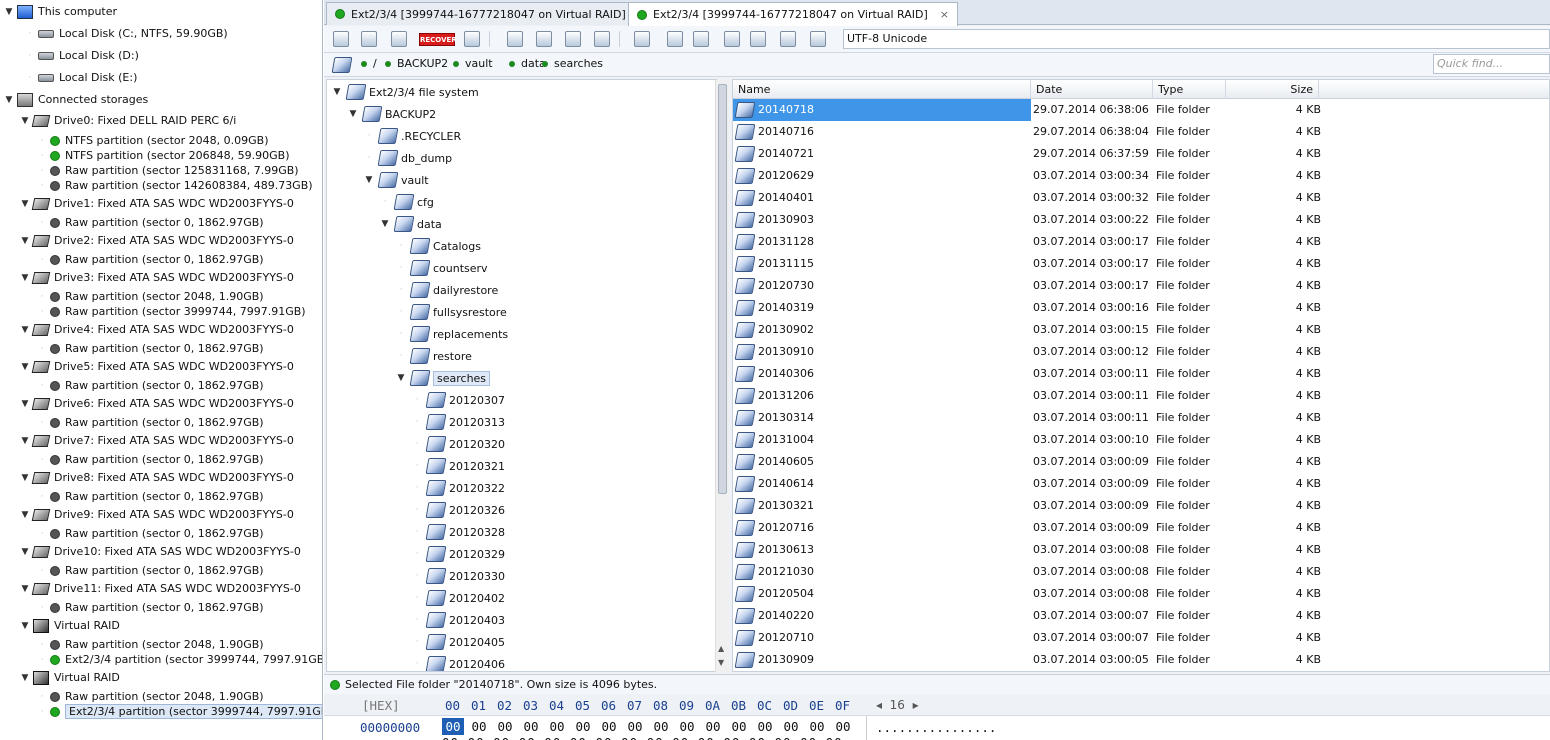 This screenshot has height=740, width=1550. What do you see at coordinates (1092, 89) in the screenshot?
I see `column-header-date: Date` at bounding box center [1092, 89].